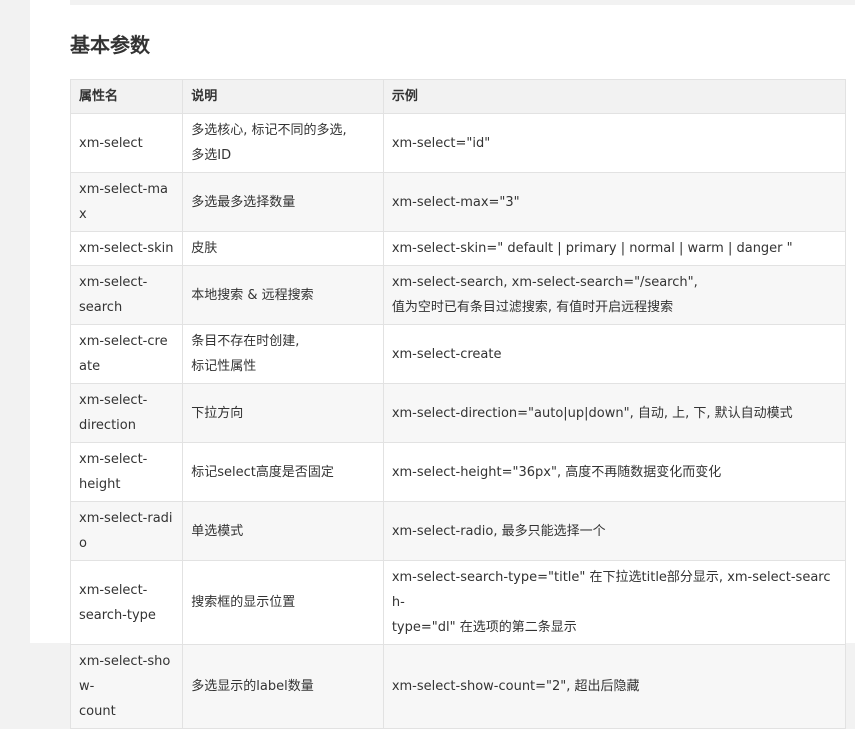  I want to click on cell-description: 条目不存在时创建, 标记性属性, so click(283, 354).